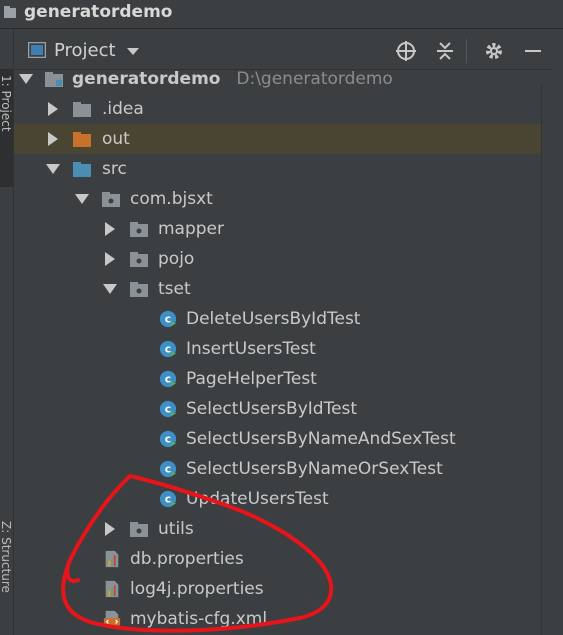 The image size is (563, 635). Describe the element at coordinates (6, 103) in the screenshot. I see `project-tool-tab-label: 1: Project` at that location.